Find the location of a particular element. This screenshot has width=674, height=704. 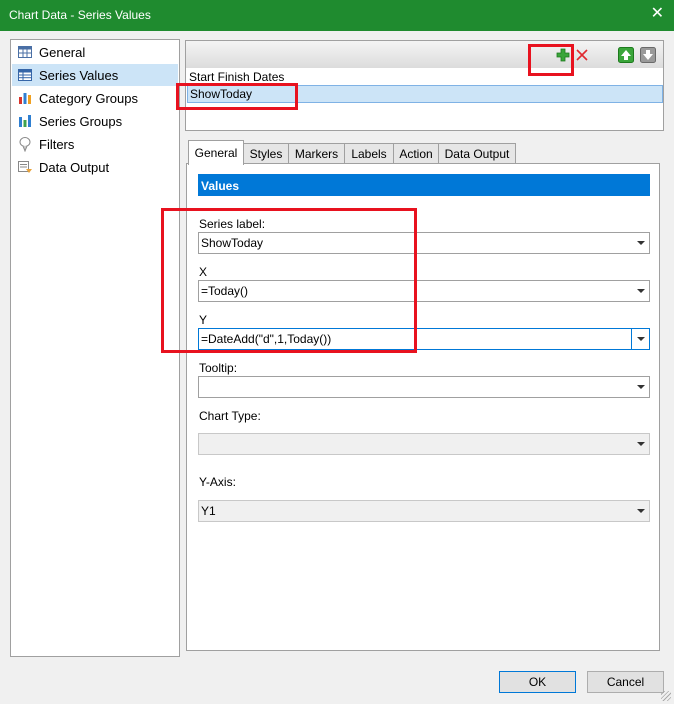

add-icon is located at coordinates (563, 55).